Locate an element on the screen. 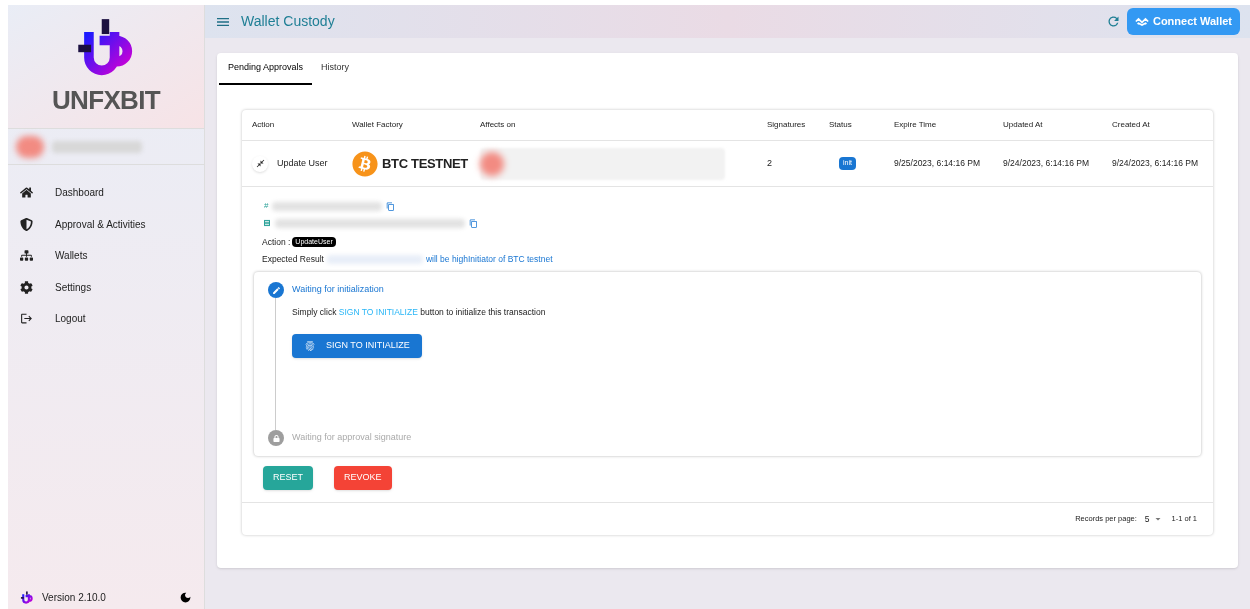 Image resolution: width=1250 pixels, height=609 pixels. refresh-icon is located at coordinates (1113, 21).